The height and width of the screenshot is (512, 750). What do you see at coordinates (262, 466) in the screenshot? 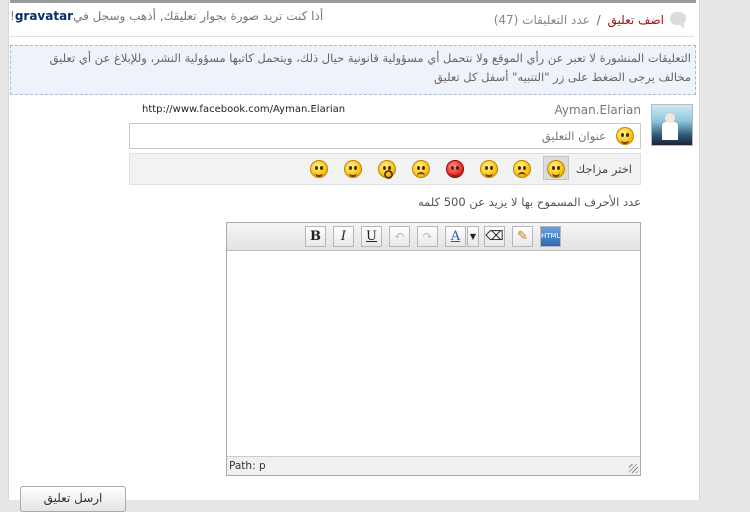
I see `path-value: p` at bounding box center [262, 466].